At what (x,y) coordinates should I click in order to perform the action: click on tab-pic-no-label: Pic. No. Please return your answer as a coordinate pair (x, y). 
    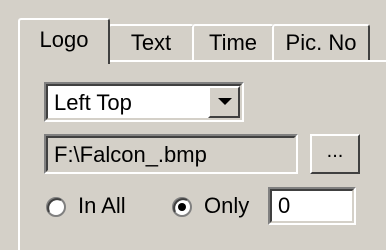
    Looking at the image, I should click on (321, 42).